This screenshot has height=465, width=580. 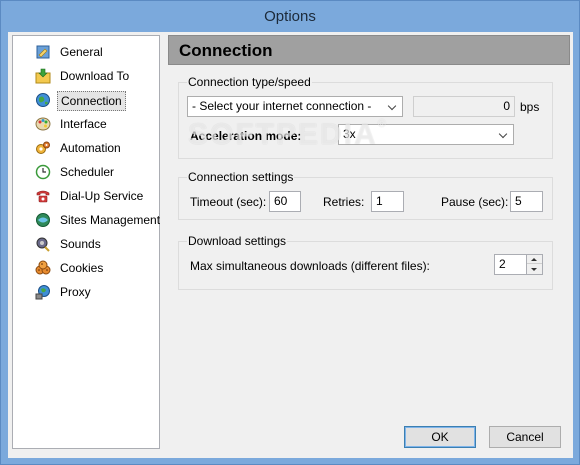 I want to click on cancel-button: Cancel, so click(x=525, y=437).